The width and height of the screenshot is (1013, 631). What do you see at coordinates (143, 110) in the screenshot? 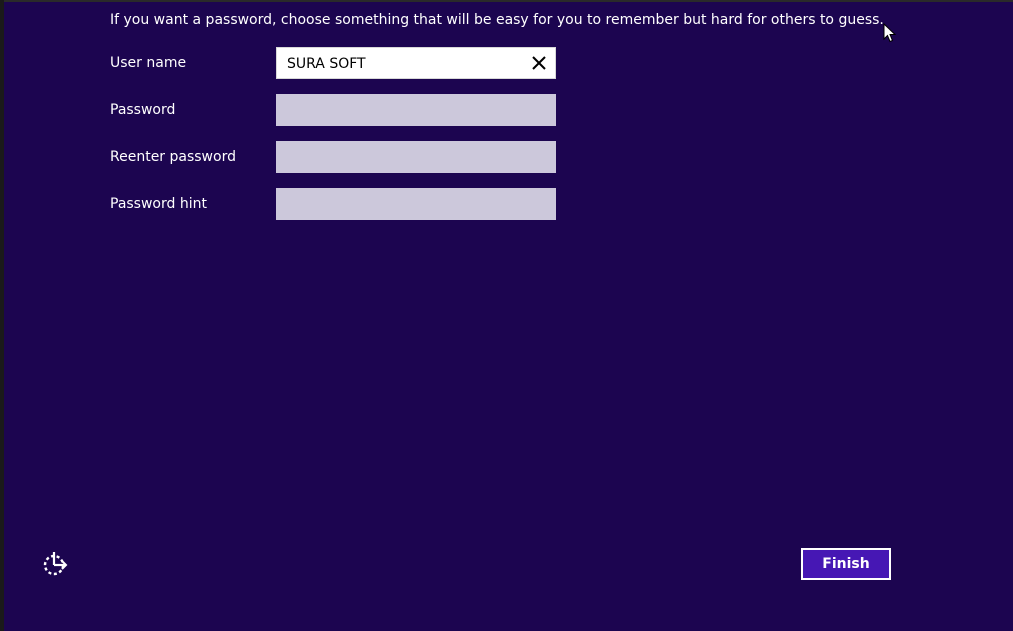
I see `password-label: Password` at bounding box center [143, 110].